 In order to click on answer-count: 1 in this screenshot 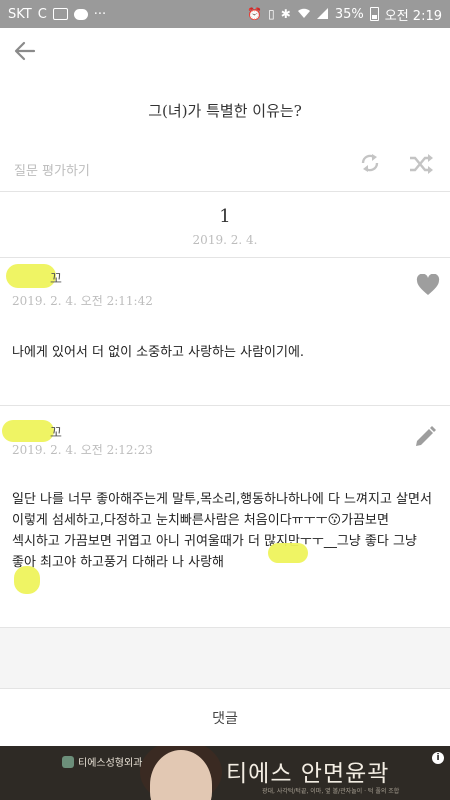, I will do `click(225, 216)`.